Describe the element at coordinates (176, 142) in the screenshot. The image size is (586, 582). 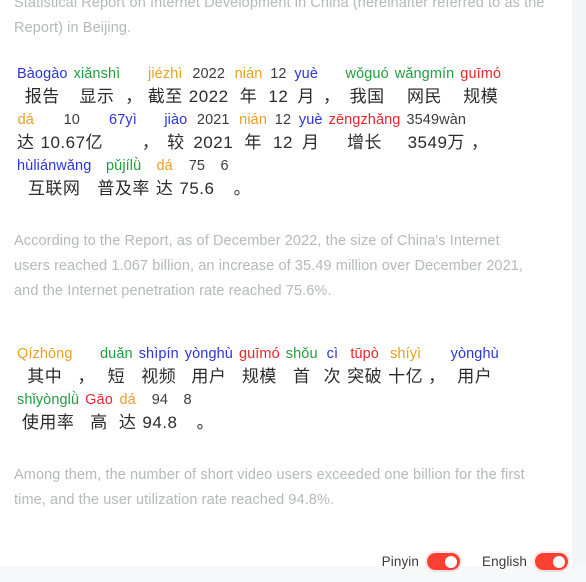
I see `hanzi-text: 较` at that location.